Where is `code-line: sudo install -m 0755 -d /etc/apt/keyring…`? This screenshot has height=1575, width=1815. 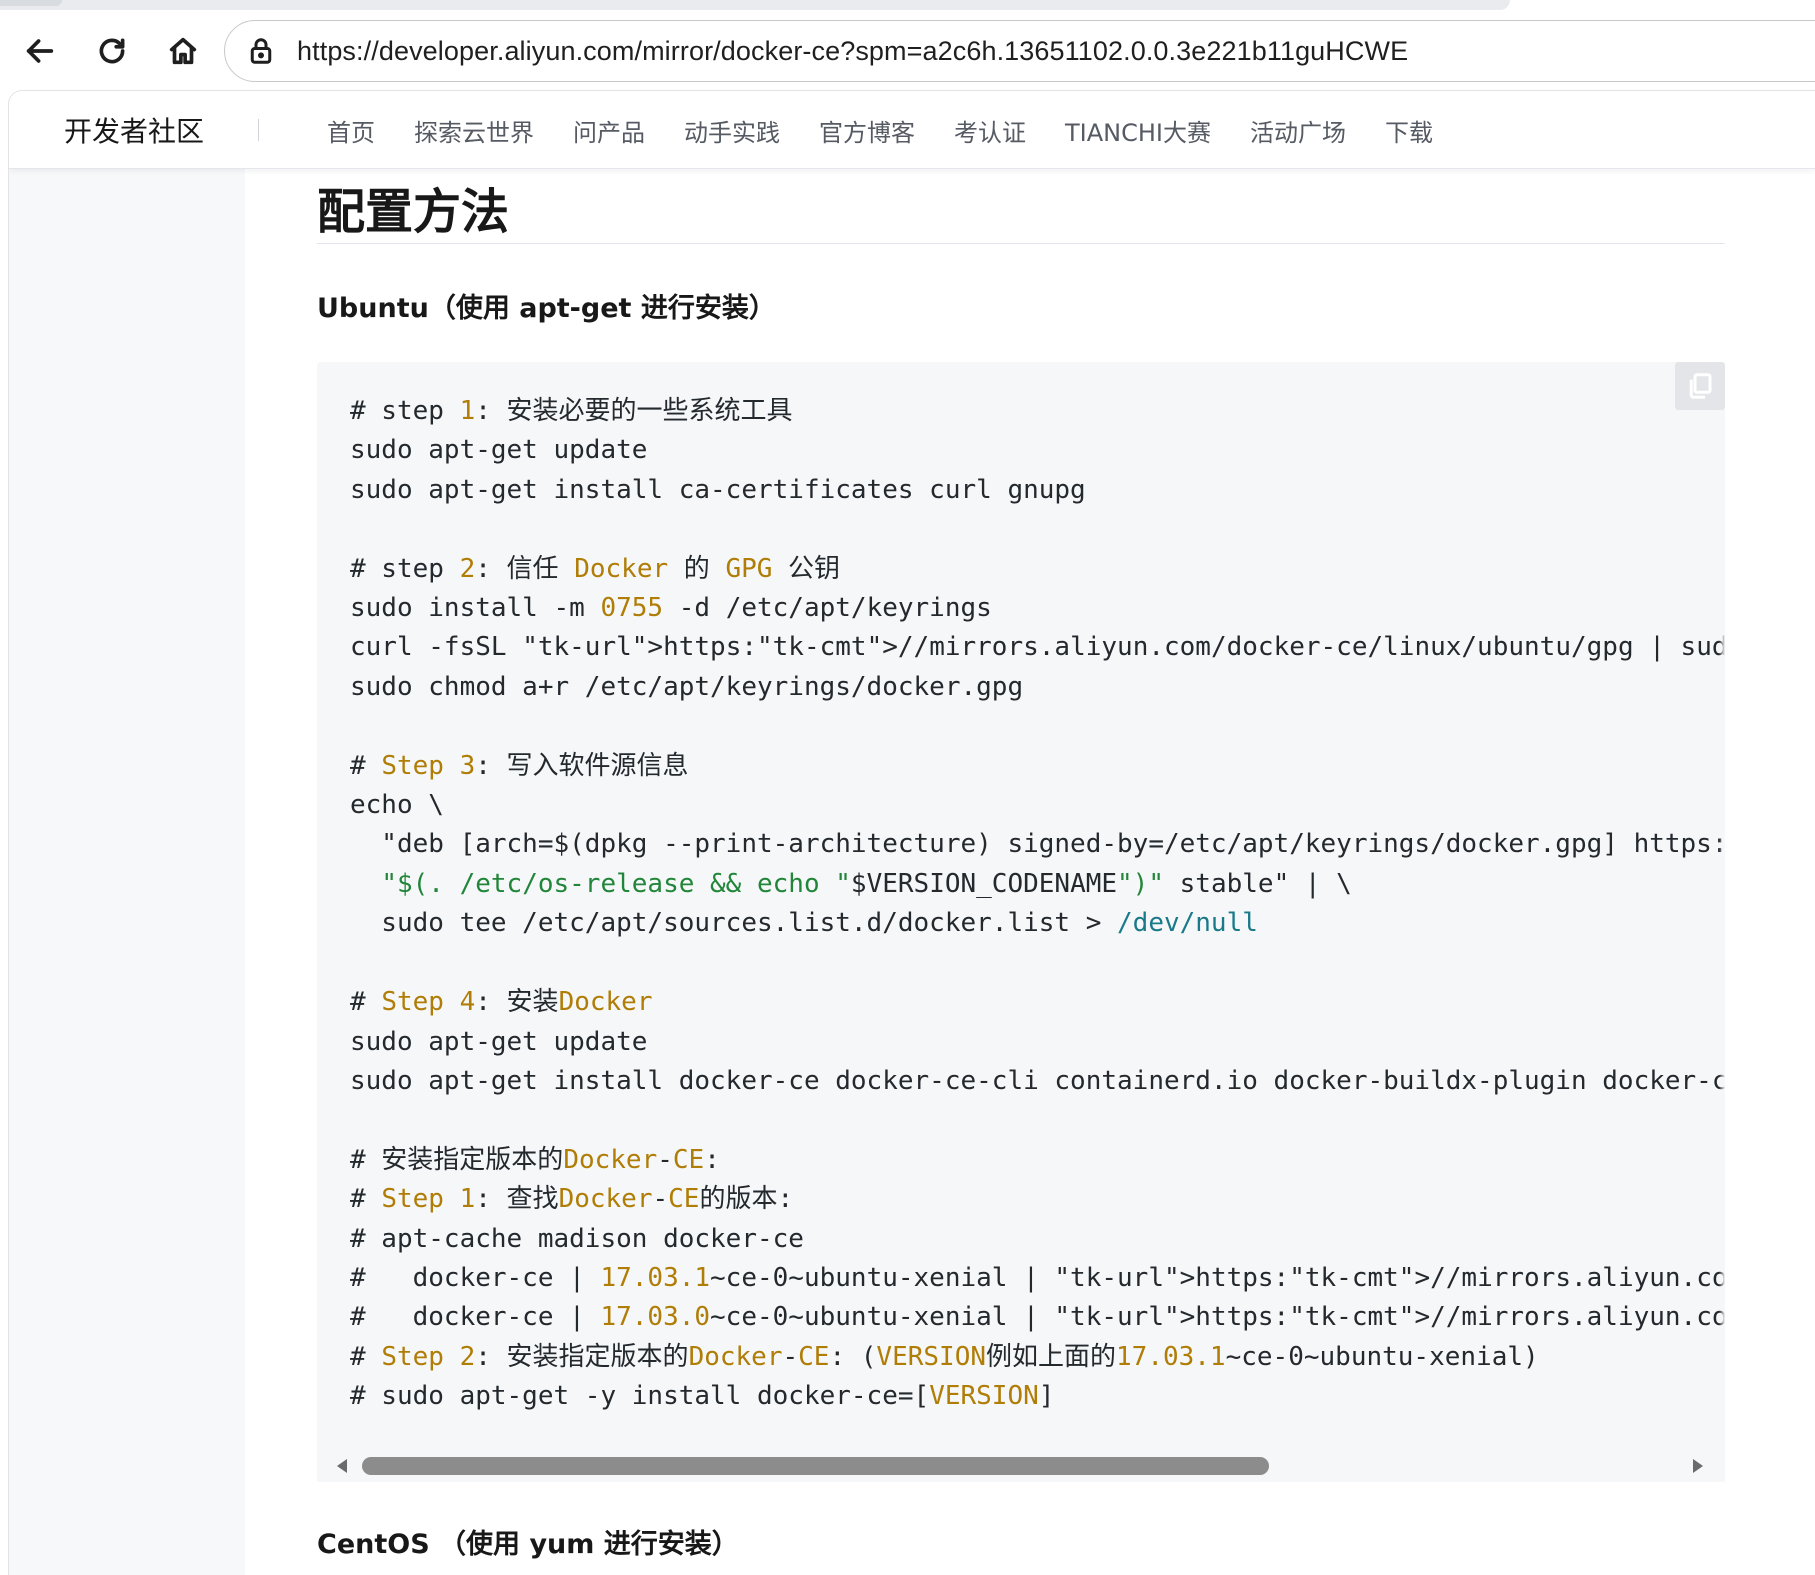 code-line: sudo install -m 0755 -d /etc/apt/keyring… is located at coordinates (671, 608).